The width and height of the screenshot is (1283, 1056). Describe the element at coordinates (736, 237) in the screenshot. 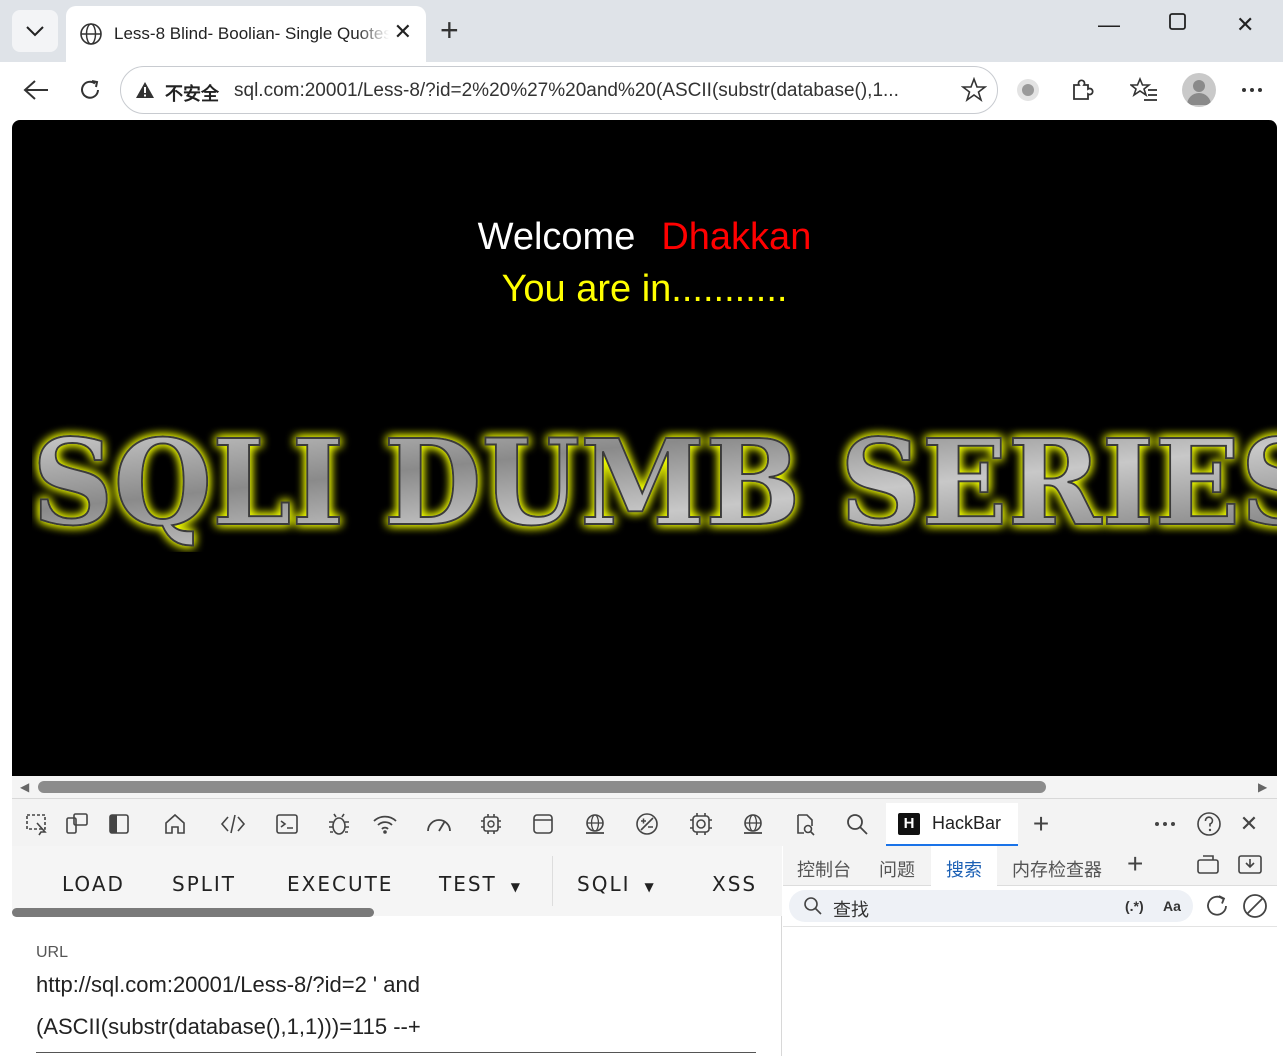

I see `user-name: Dhakkan` at that location.